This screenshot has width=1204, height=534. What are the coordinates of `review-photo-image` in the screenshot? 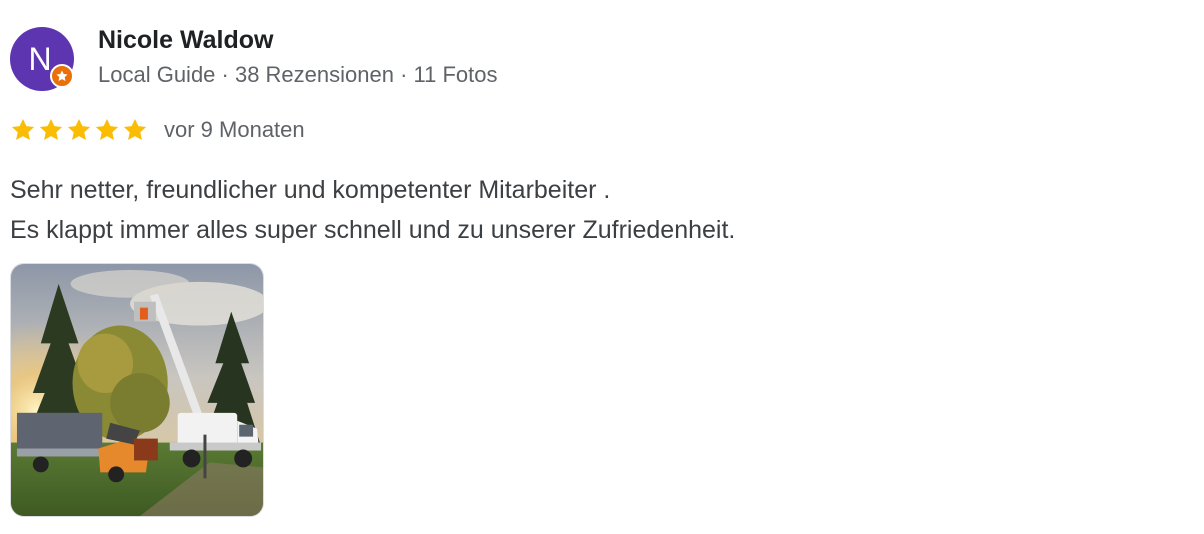 It's located at (137, 390).